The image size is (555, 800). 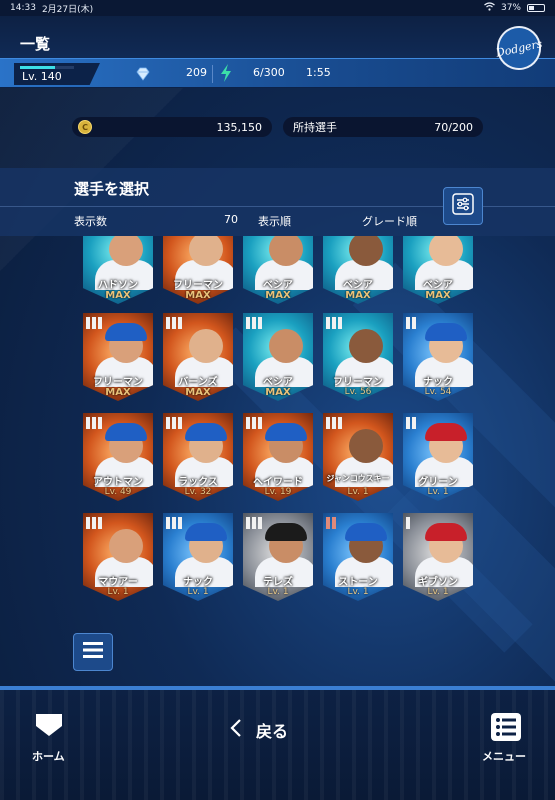 What do you see at coordinates (506, 729) in the screenshot?
I see `menu-list-icon` at bounding box center [506, 729].